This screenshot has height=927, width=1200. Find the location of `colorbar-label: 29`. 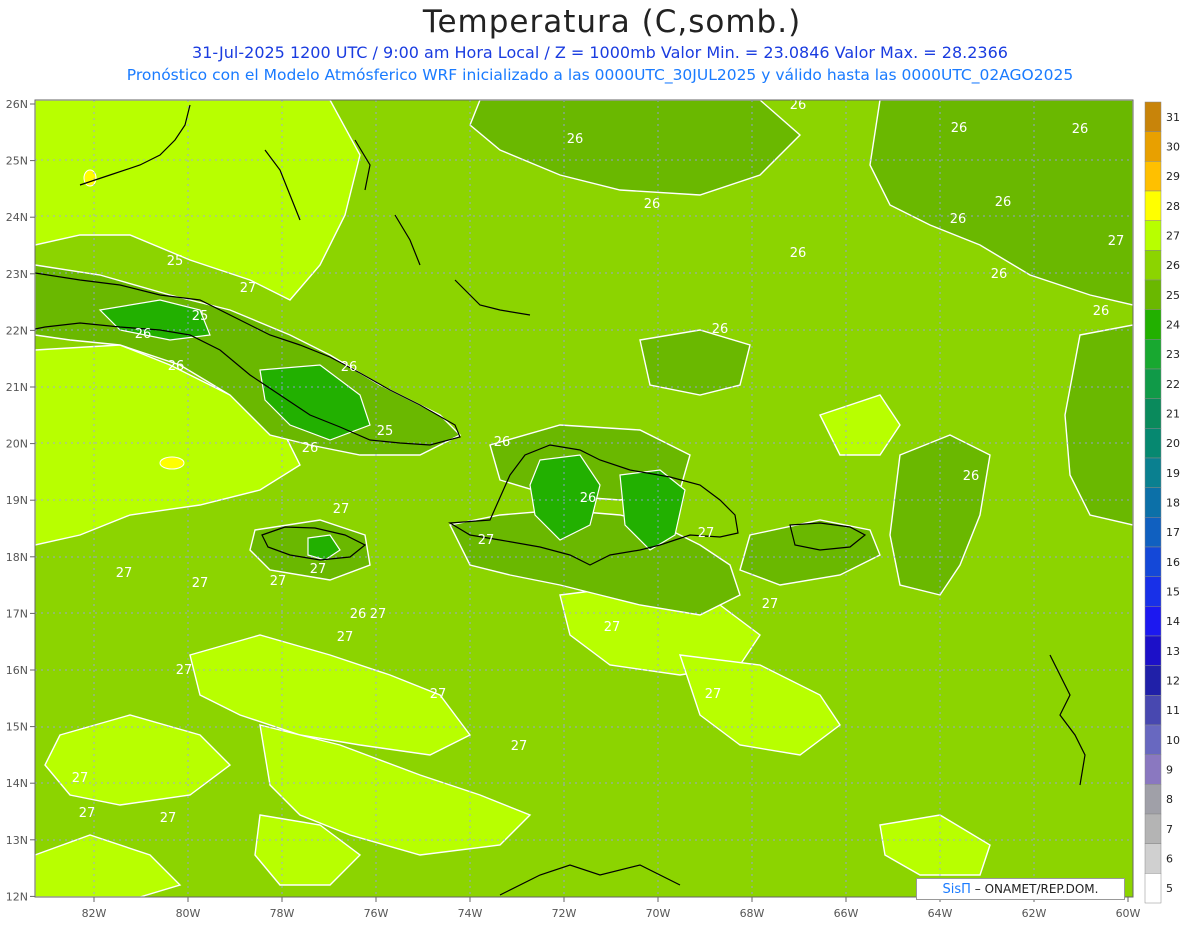

colorbar-label: 29 is located at coordinates (1173, 176).